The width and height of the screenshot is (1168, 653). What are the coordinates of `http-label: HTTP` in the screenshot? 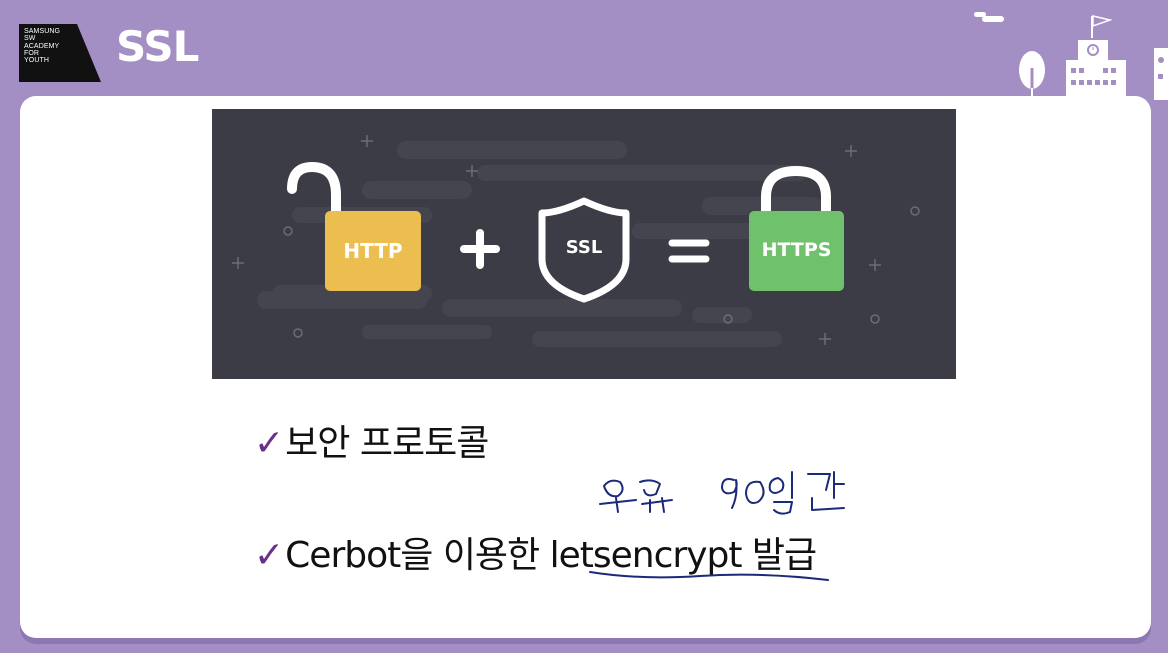 It's located at (373, 251).